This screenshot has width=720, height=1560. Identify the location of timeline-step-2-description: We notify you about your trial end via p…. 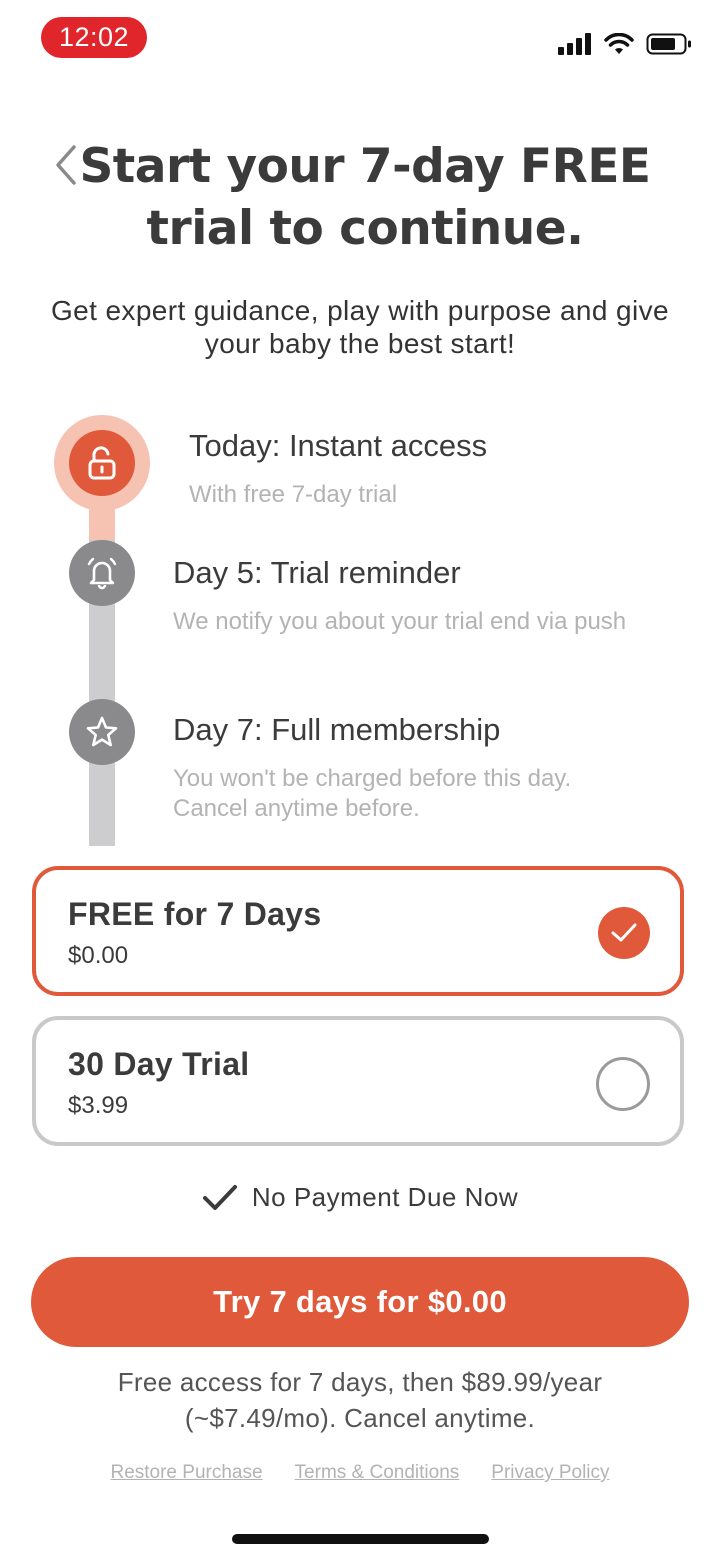
(400, 621).